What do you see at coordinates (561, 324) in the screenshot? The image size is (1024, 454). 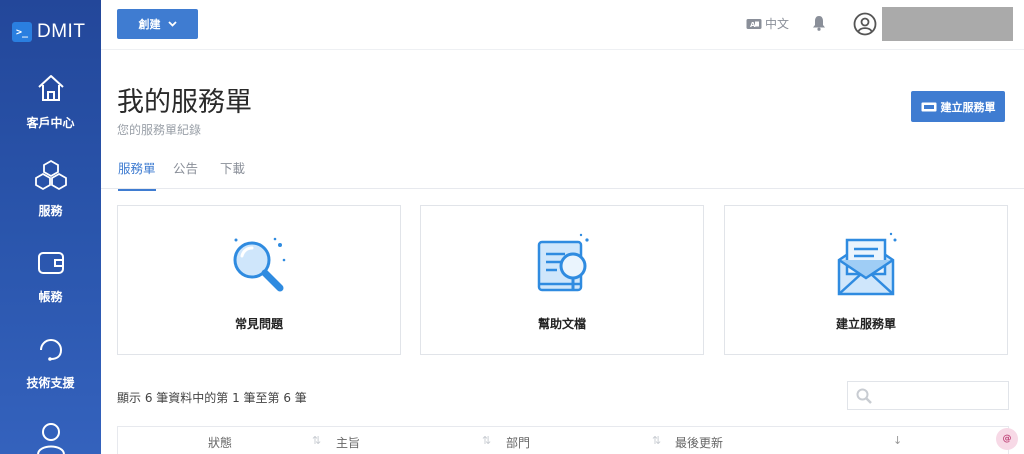 I see `card-label: 幫助文檔` at bounding box center [561, 324].